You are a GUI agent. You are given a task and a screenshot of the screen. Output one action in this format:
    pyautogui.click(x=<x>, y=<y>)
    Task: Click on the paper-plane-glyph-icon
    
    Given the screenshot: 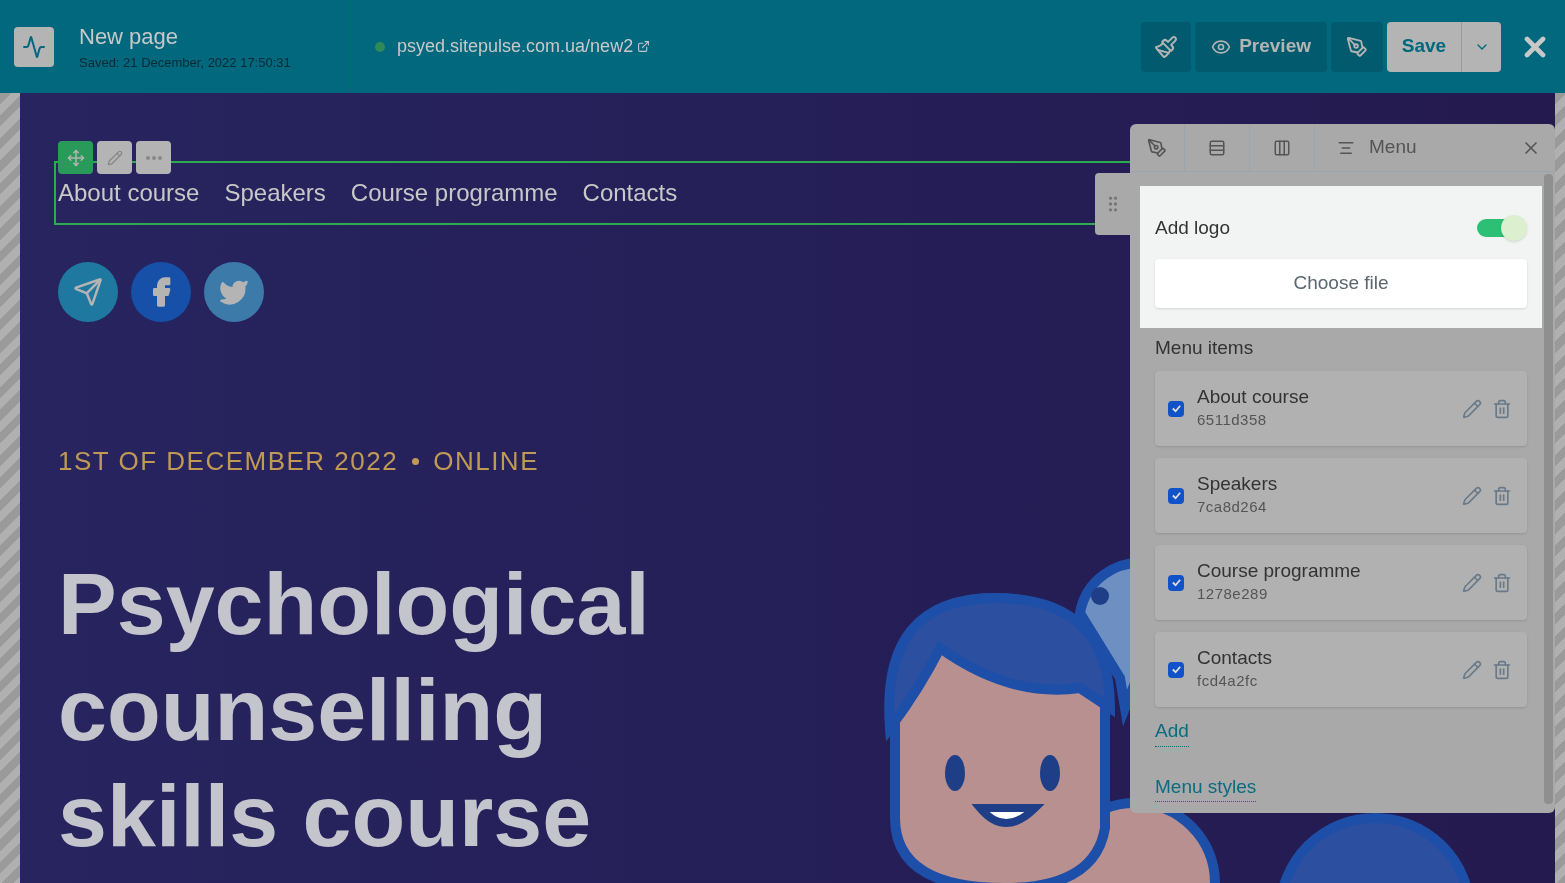 What is the action you would take?
    pyautogui.click(x=88, y=292)
    